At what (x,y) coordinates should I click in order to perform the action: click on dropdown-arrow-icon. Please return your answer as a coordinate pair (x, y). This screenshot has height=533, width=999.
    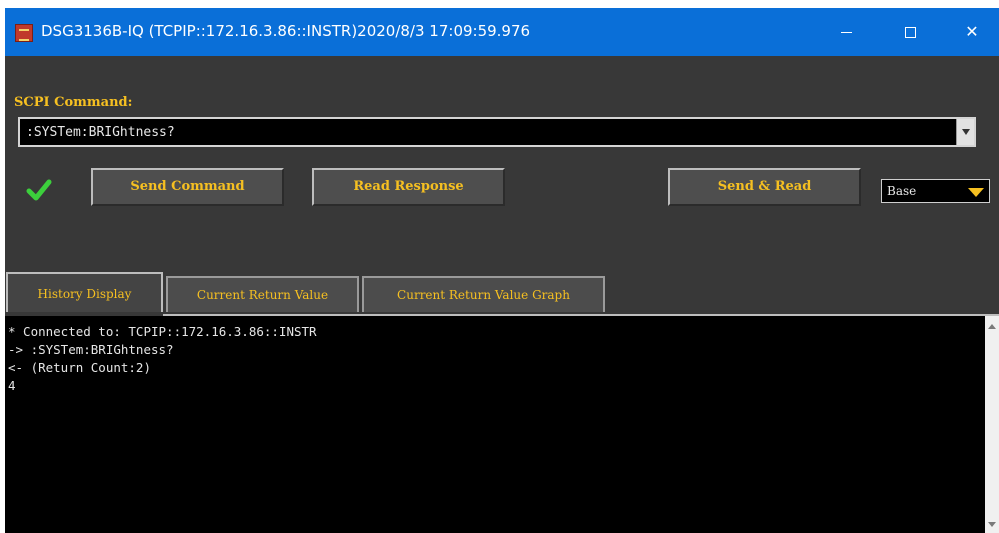
    Looking at the image, I should click on (976, 192).